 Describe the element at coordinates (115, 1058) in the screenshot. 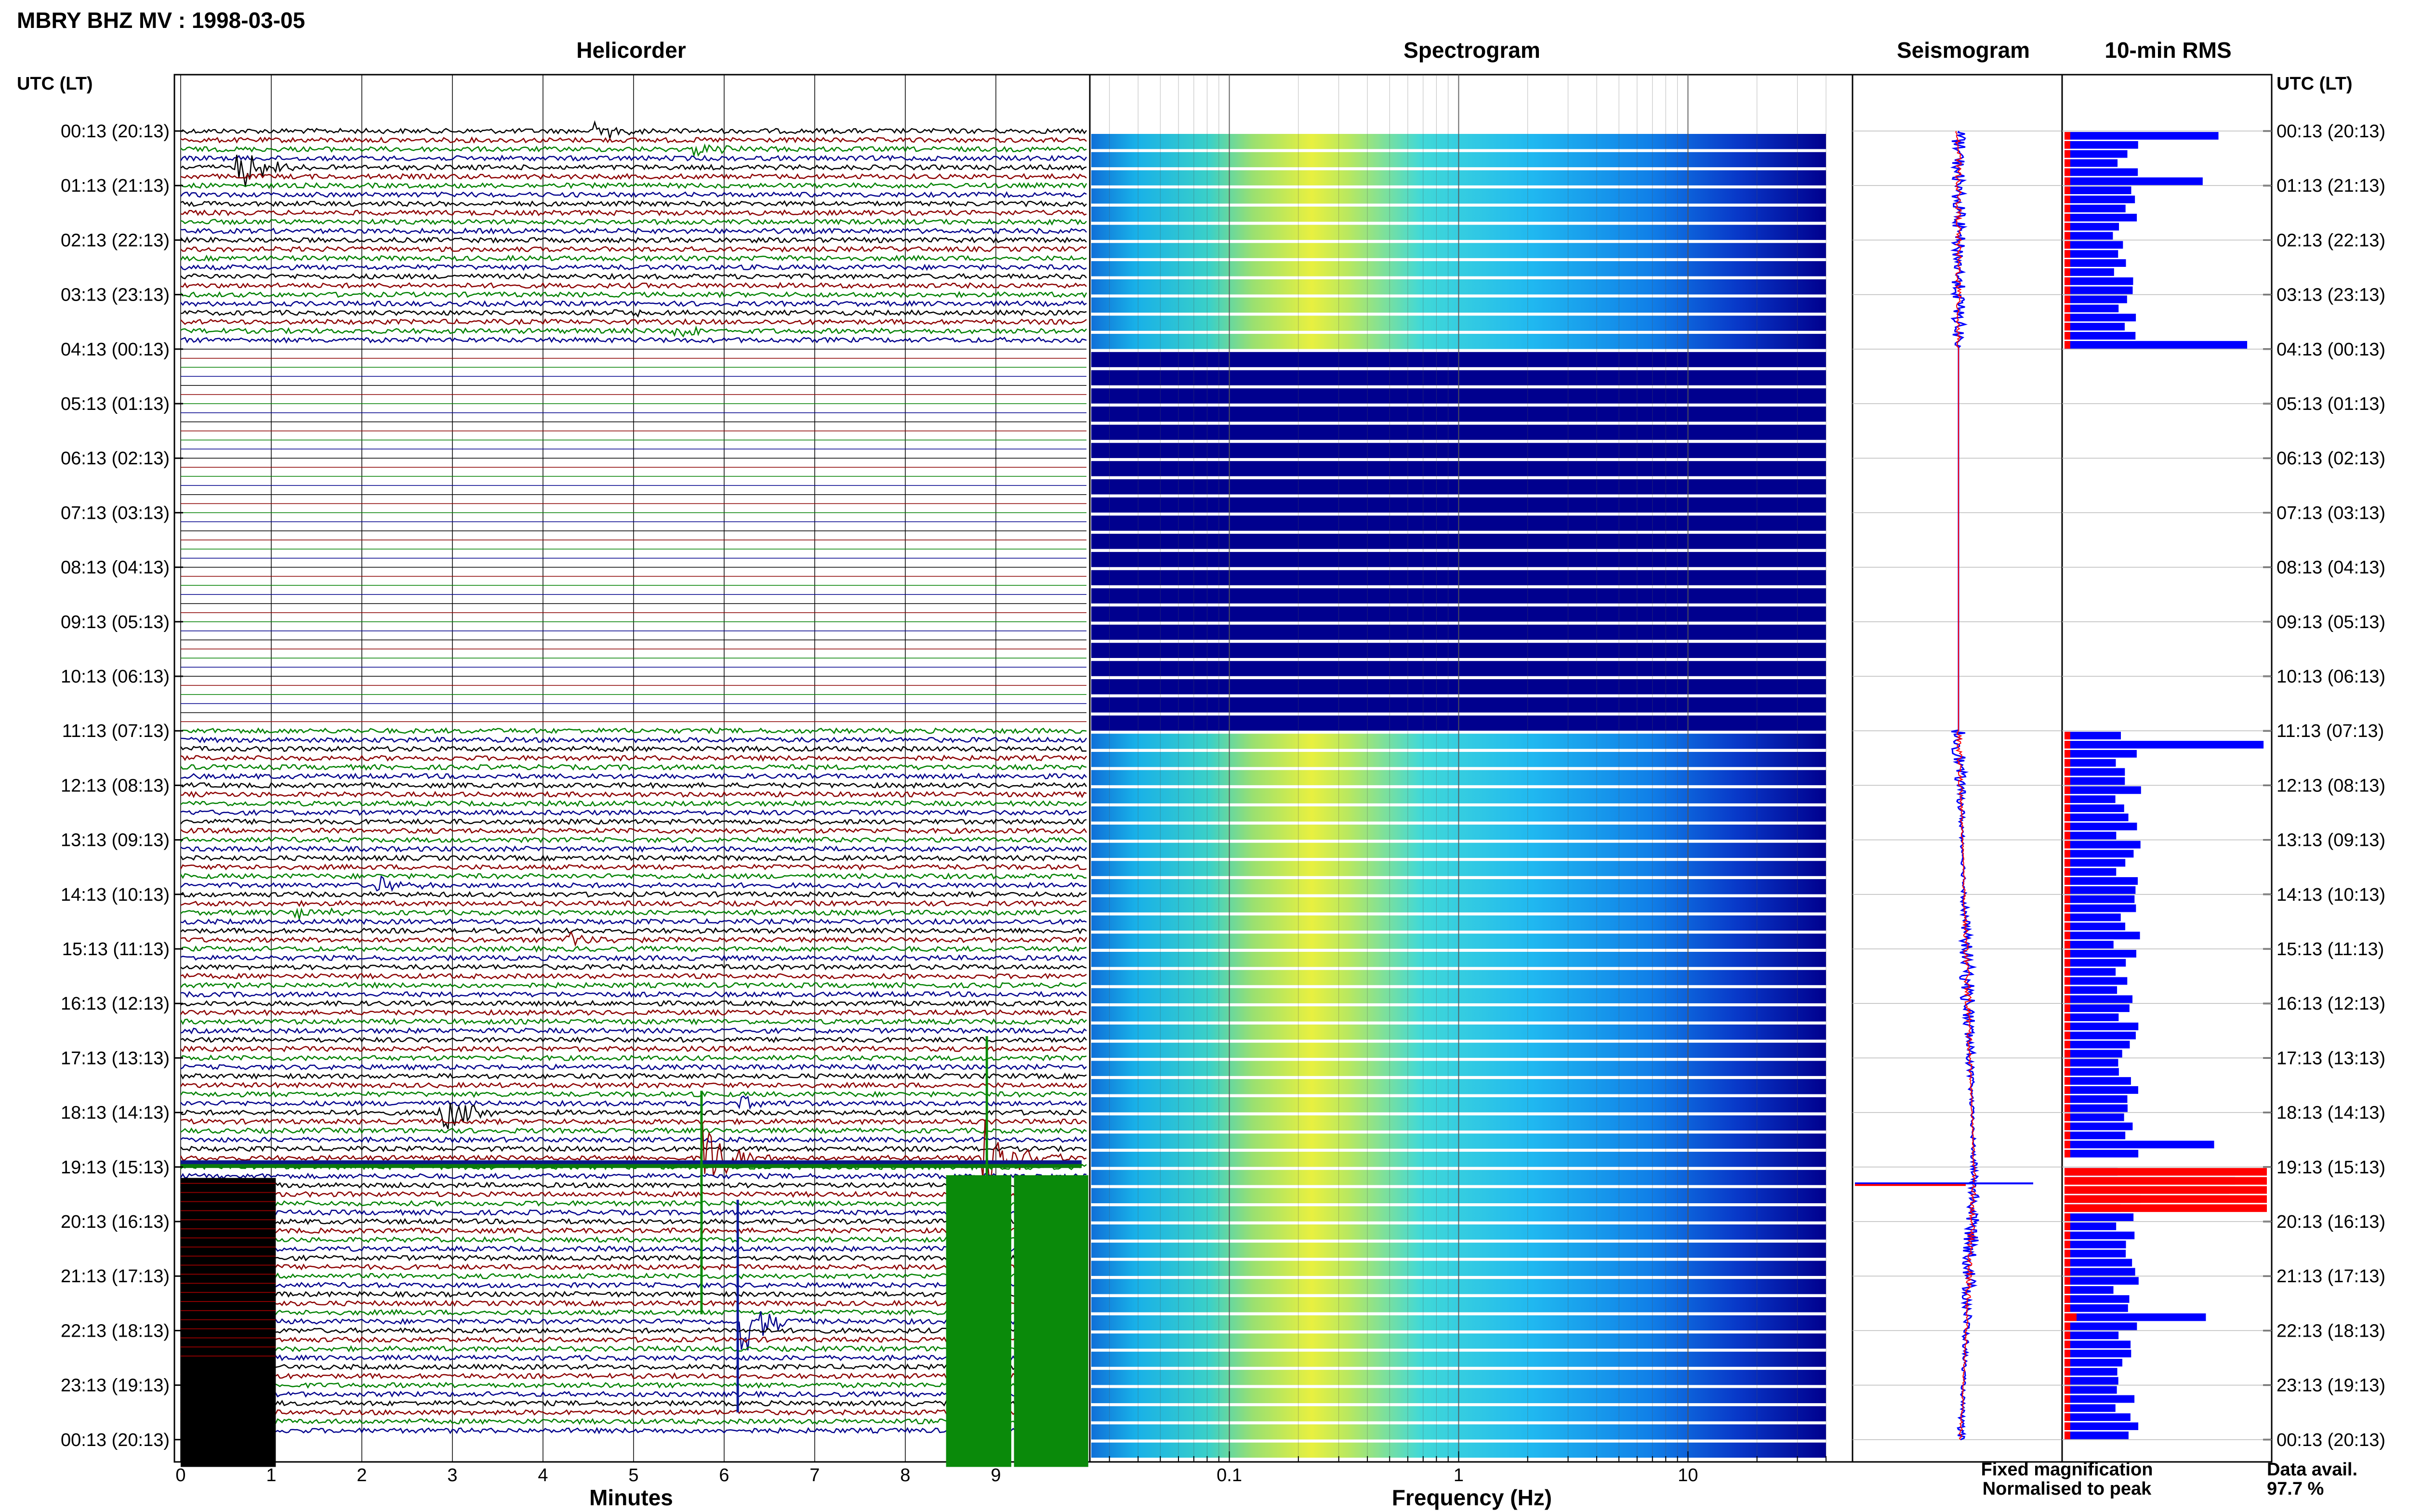

I see `time-tick-label-left: 17:13 (13:13)` at that location.